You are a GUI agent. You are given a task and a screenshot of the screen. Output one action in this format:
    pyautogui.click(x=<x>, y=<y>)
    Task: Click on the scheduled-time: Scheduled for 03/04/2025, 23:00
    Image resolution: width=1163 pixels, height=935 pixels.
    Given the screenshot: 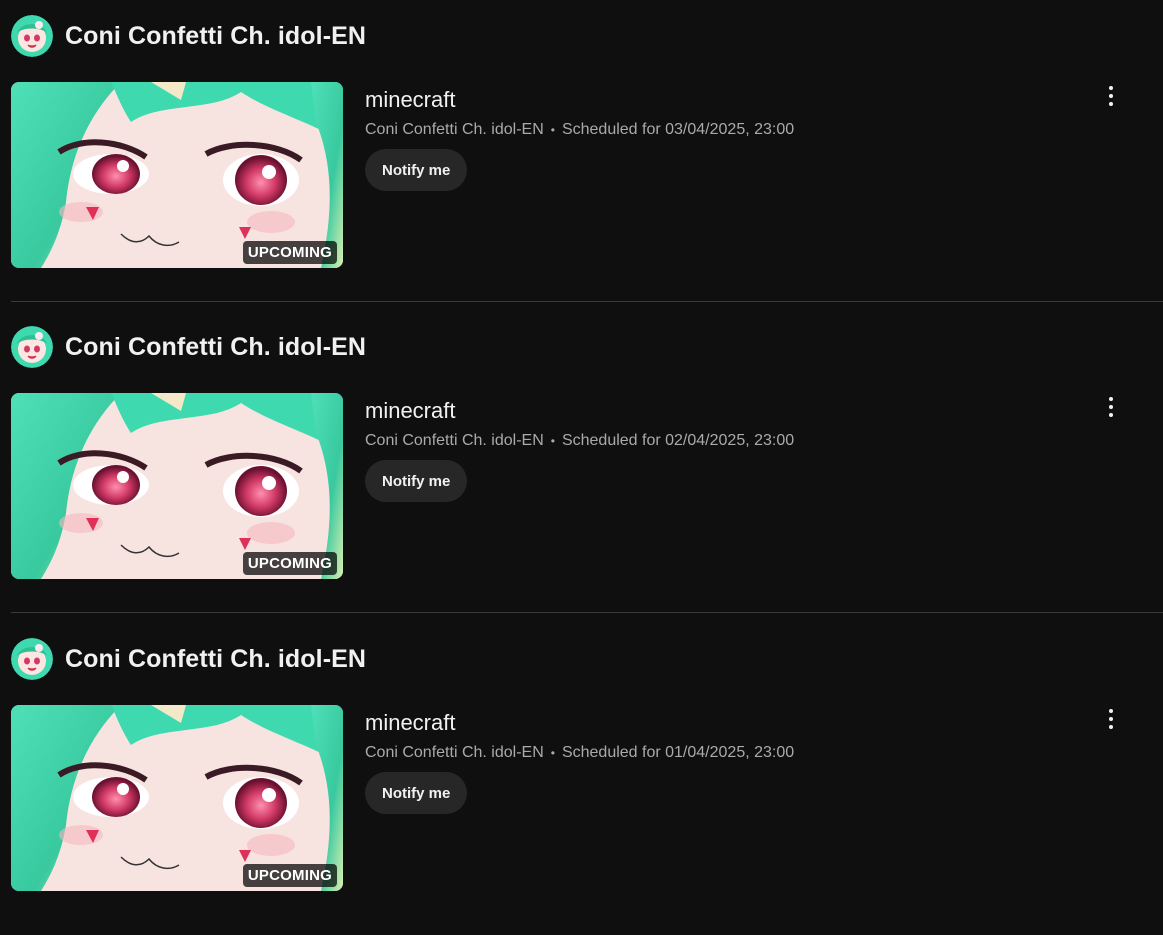 What is the action you would take?
    pyautogui.click(x=678, y=129)
    